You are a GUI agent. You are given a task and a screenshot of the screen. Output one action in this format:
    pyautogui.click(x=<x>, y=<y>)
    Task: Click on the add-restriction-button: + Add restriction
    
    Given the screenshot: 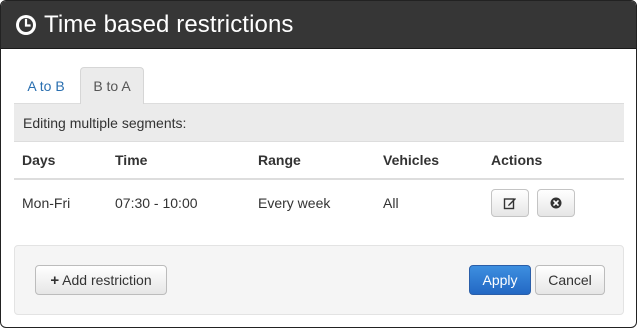 What is the action you would take?
    pyautogui.click(x=101, y=280)
    